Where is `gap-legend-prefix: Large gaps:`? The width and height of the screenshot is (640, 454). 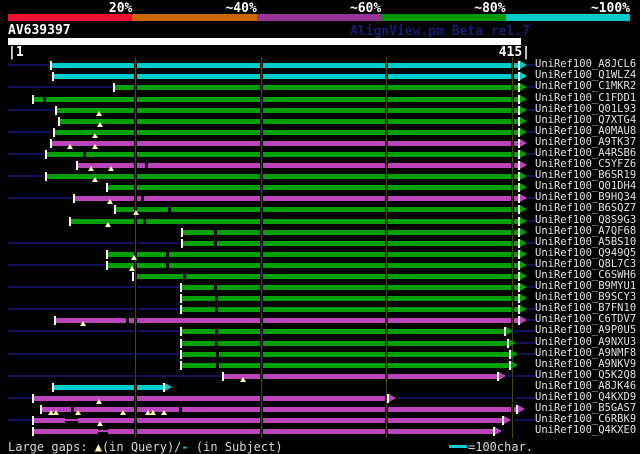
gap-legend-prefix: Large gaps: is located at coordinates (51, 447).